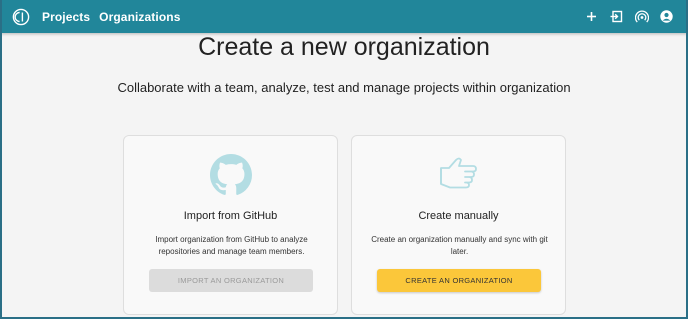 Image resolution: width=688 pixels, height=319 pixels. I want to click on page-title: Create a new organization, so click(344, 47).